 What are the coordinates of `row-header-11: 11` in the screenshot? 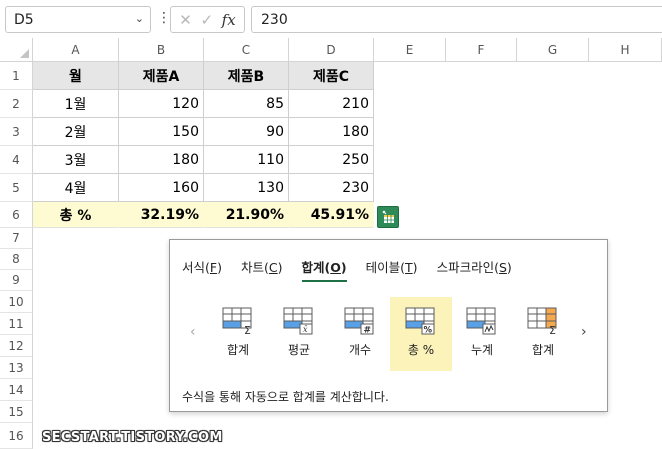 It's located at (16, 324).